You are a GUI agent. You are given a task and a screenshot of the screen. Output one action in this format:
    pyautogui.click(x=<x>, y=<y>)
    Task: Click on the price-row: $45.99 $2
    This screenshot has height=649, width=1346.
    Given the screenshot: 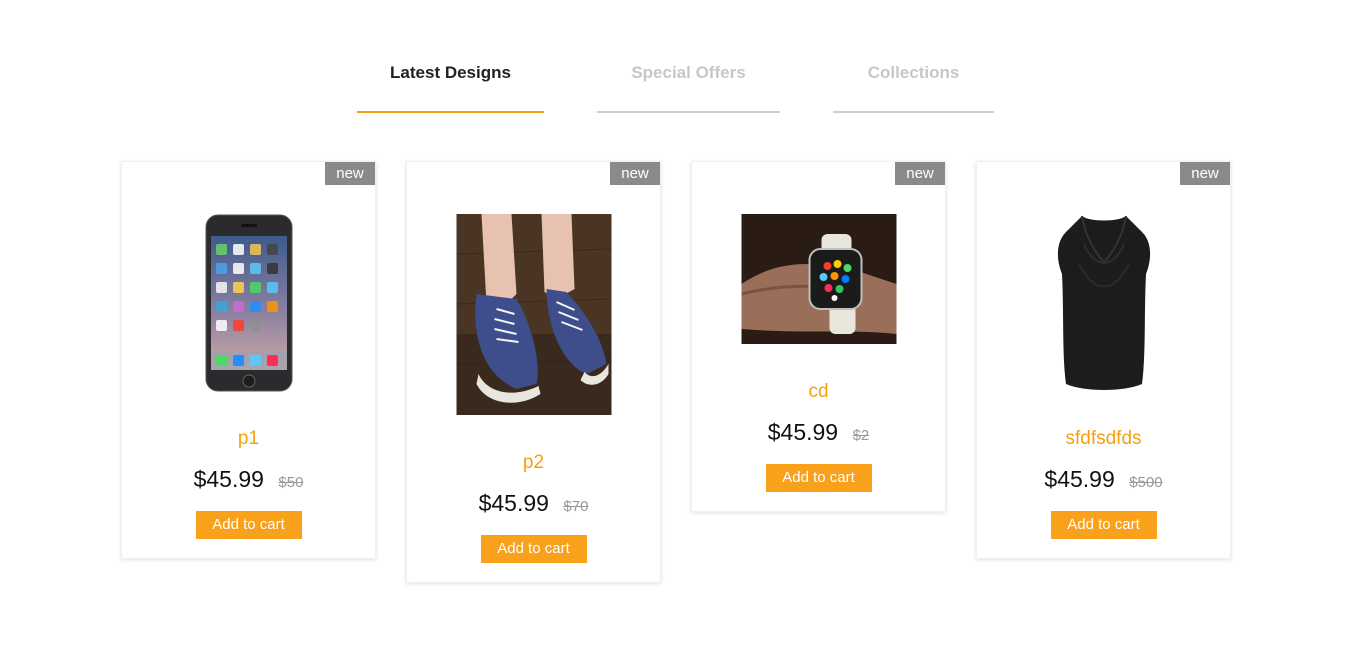 What is the action you would take?
    pyautogui.click(x=818, y=432)
    